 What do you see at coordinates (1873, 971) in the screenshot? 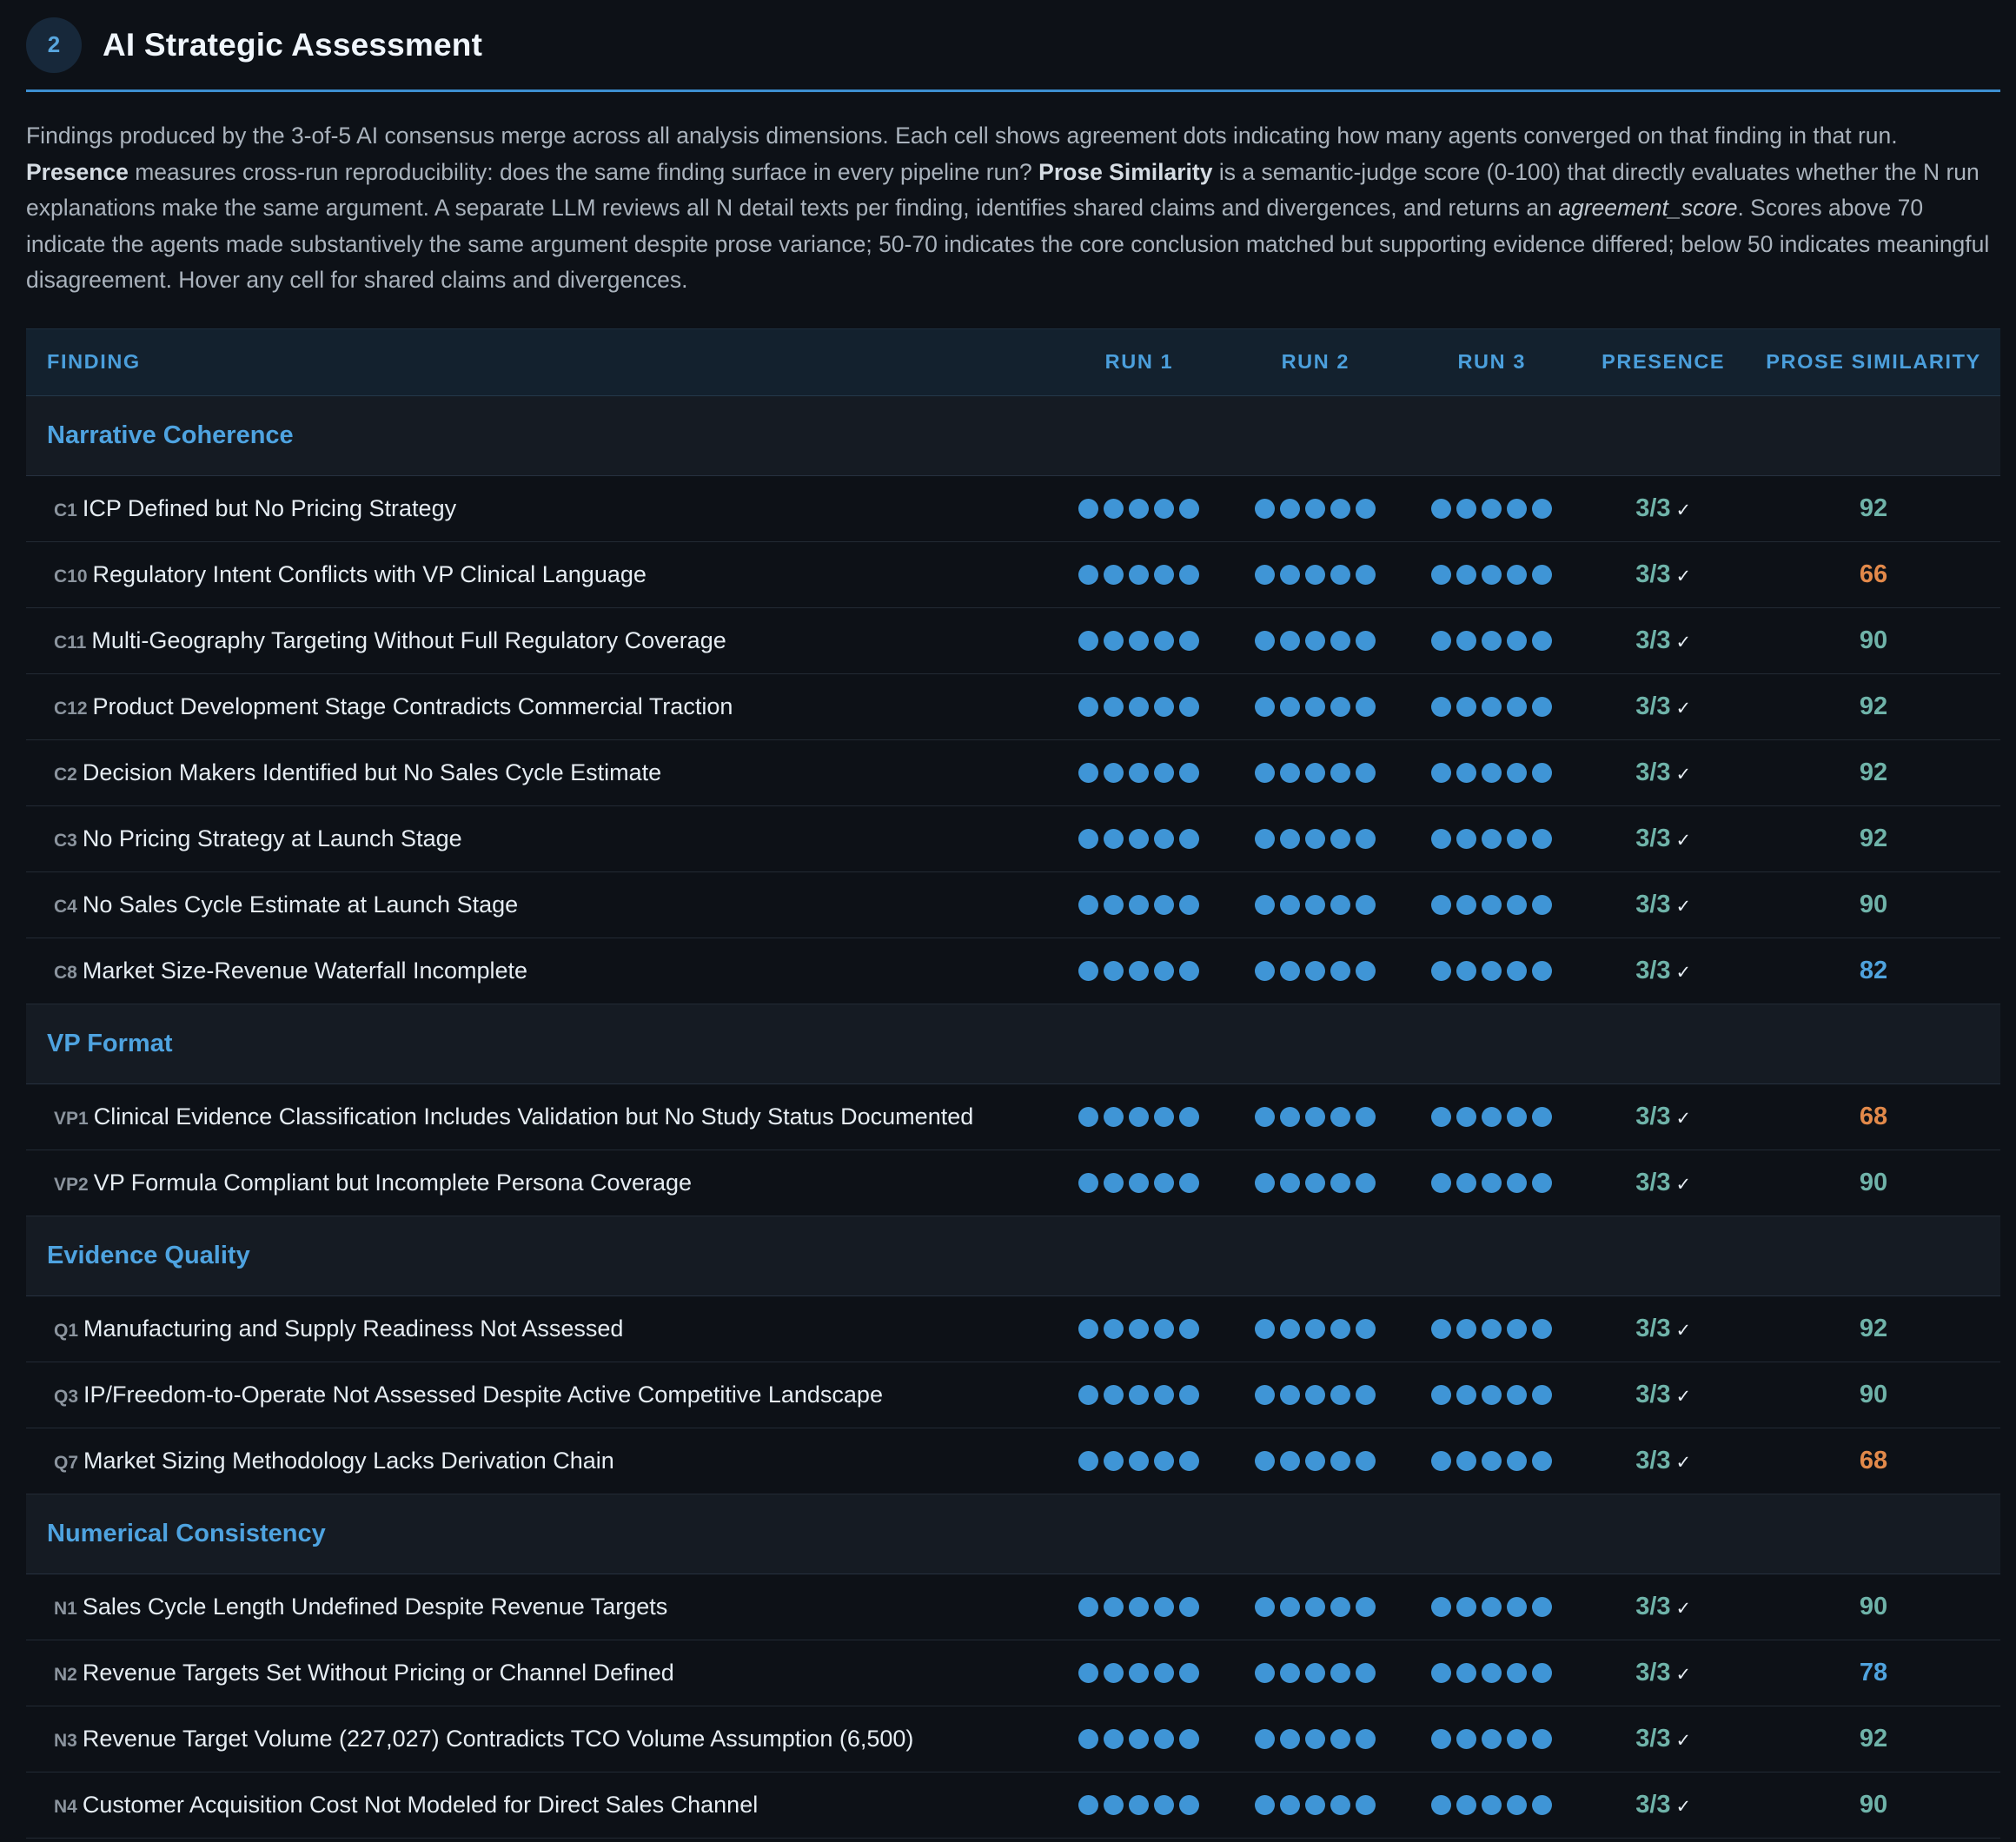
I see `prose-similarity-cell: 82` at bounding box center [1873, 971].